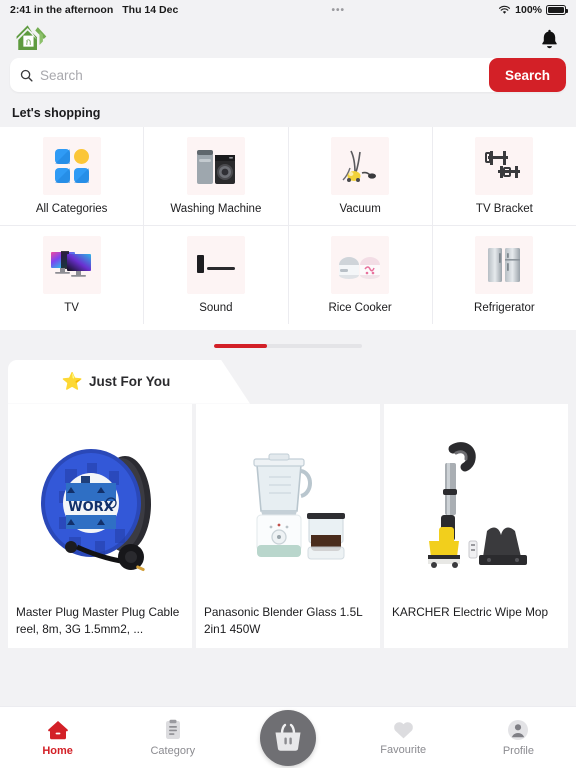 This screenshot has width=576, height=768. I want to click on grid-squares-icon, so click(71, 166).